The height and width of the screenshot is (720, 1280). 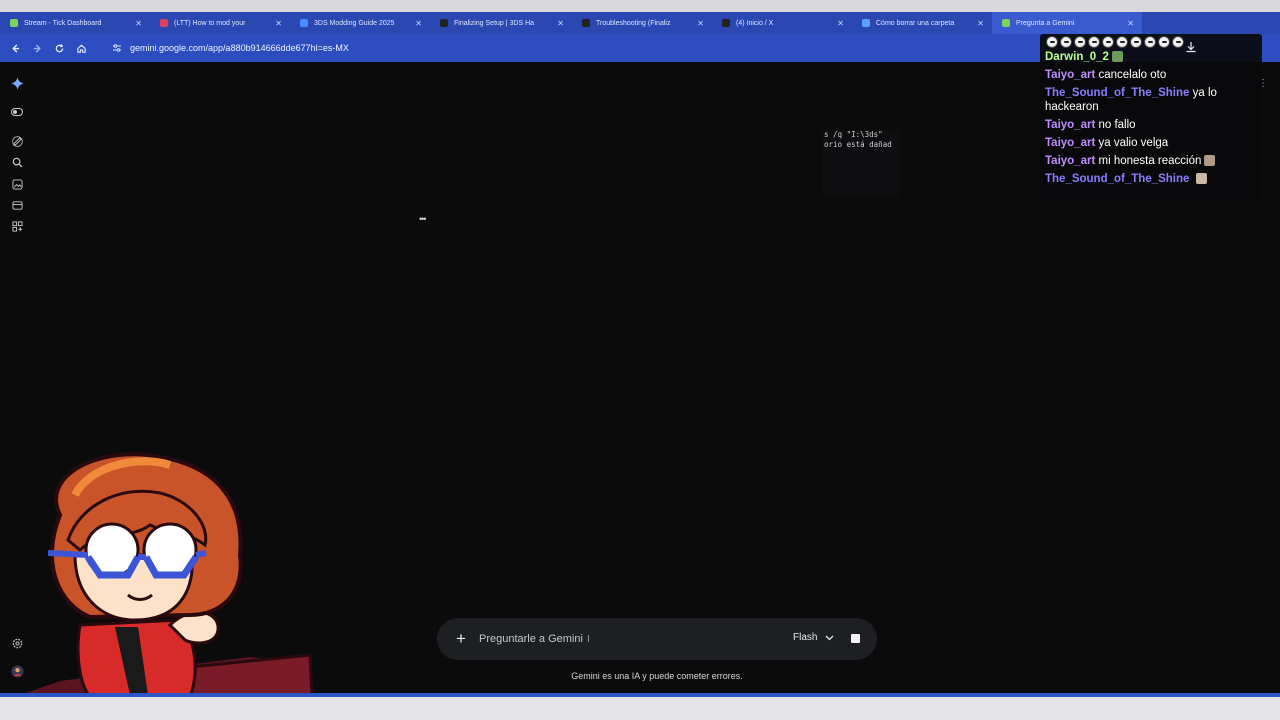 I want to click on new-chat-icon, so click(x=17, y=141).